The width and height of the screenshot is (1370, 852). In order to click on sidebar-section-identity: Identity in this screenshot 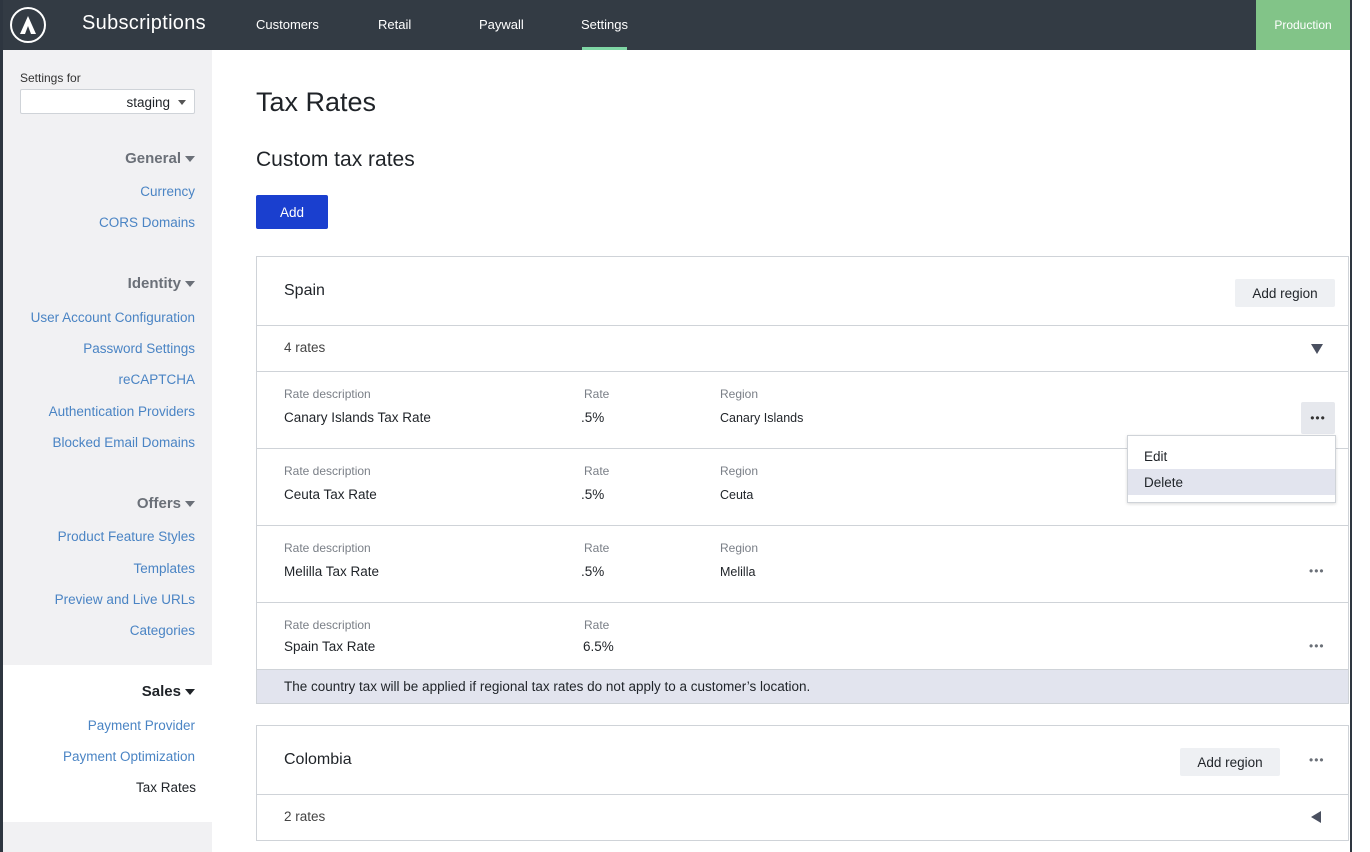, I will do `click(161, 283)`.